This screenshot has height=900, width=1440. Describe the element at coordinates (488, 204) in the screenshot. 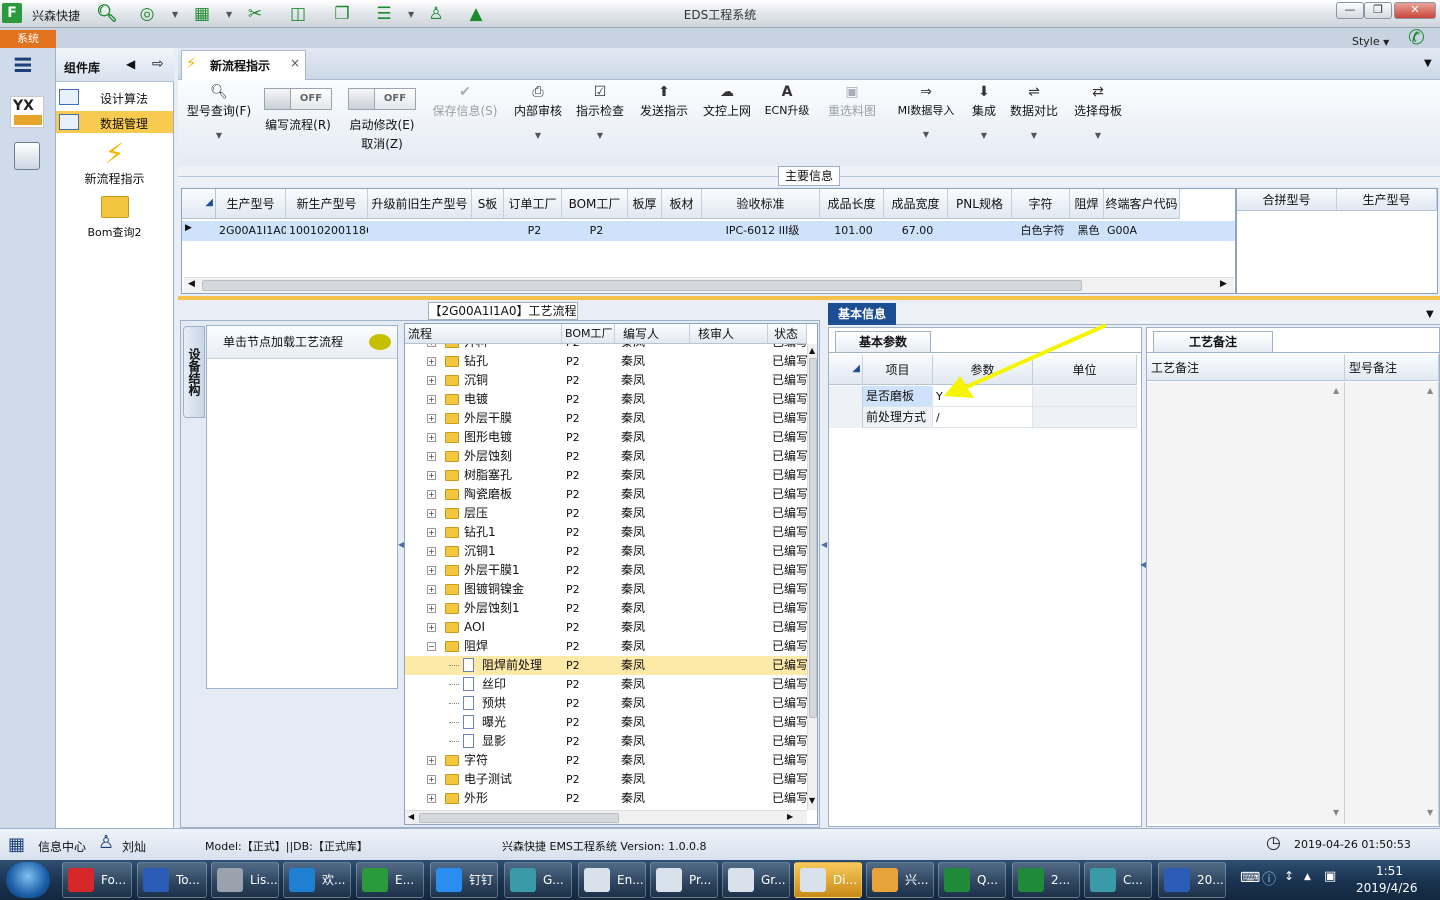

I see `col-header: S板` at that location.